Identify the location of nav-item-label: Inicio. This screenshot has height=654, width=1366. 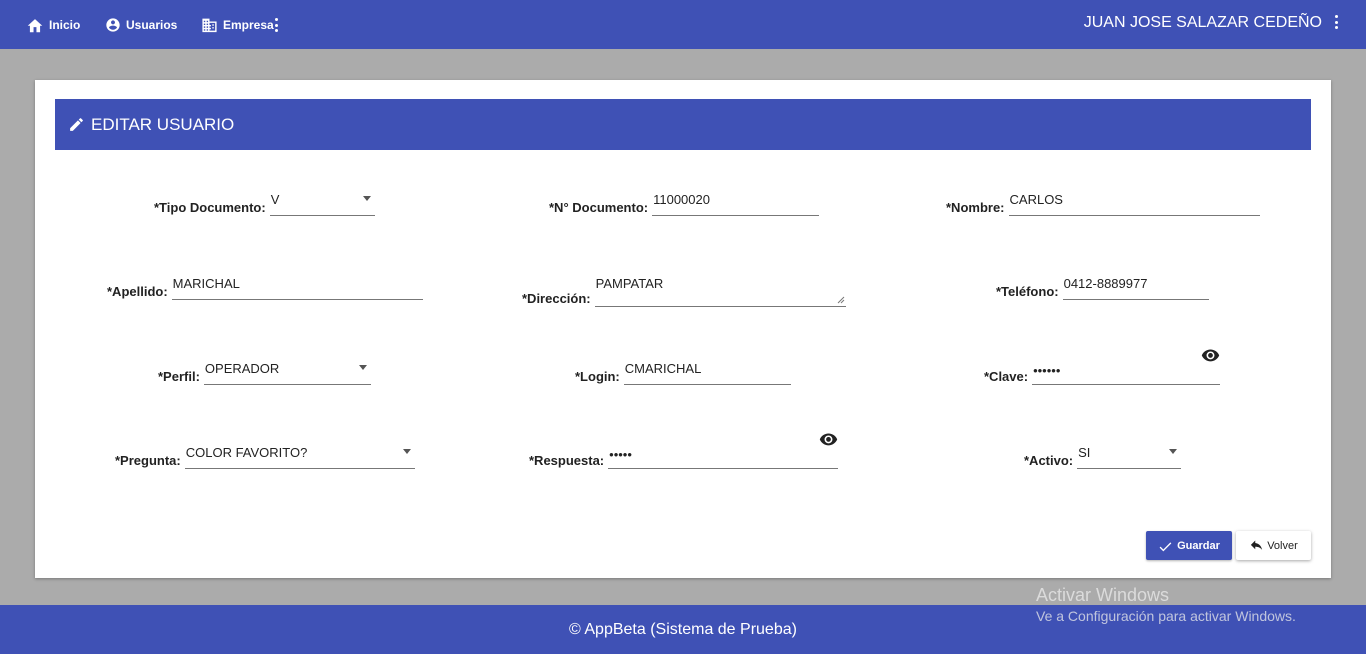
(65, 24).